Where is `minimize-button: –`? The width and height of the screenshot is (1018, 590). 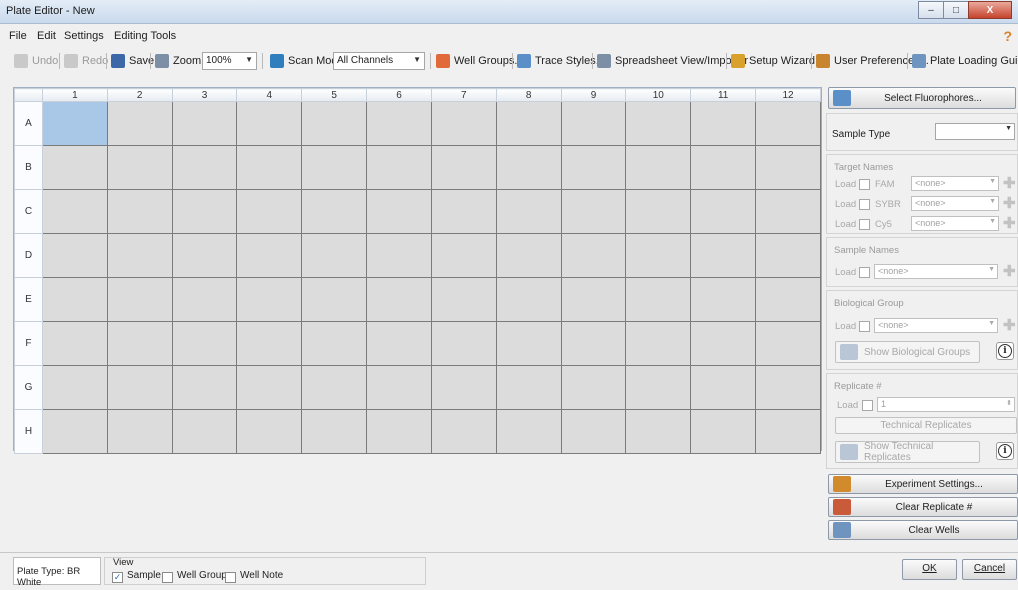
minimize-button: – is located at coordinates (931, 10).